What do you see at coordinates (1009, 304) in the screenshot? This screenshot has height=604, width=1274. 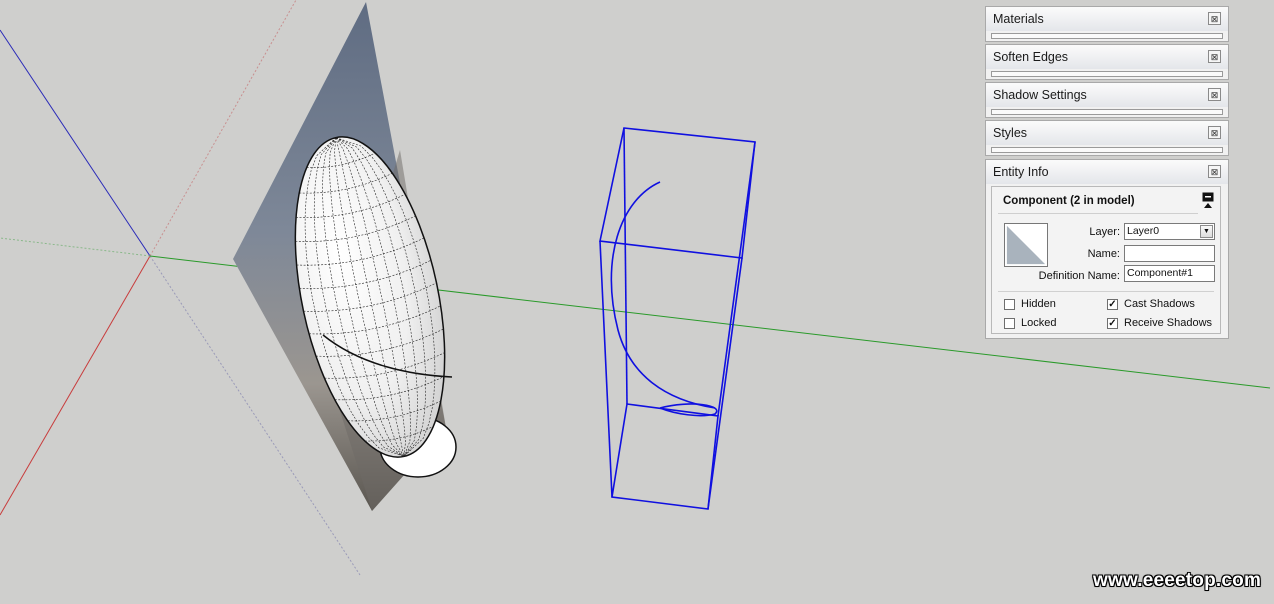 I see `hidden-checkbox` at bounding box center [1009, 304].